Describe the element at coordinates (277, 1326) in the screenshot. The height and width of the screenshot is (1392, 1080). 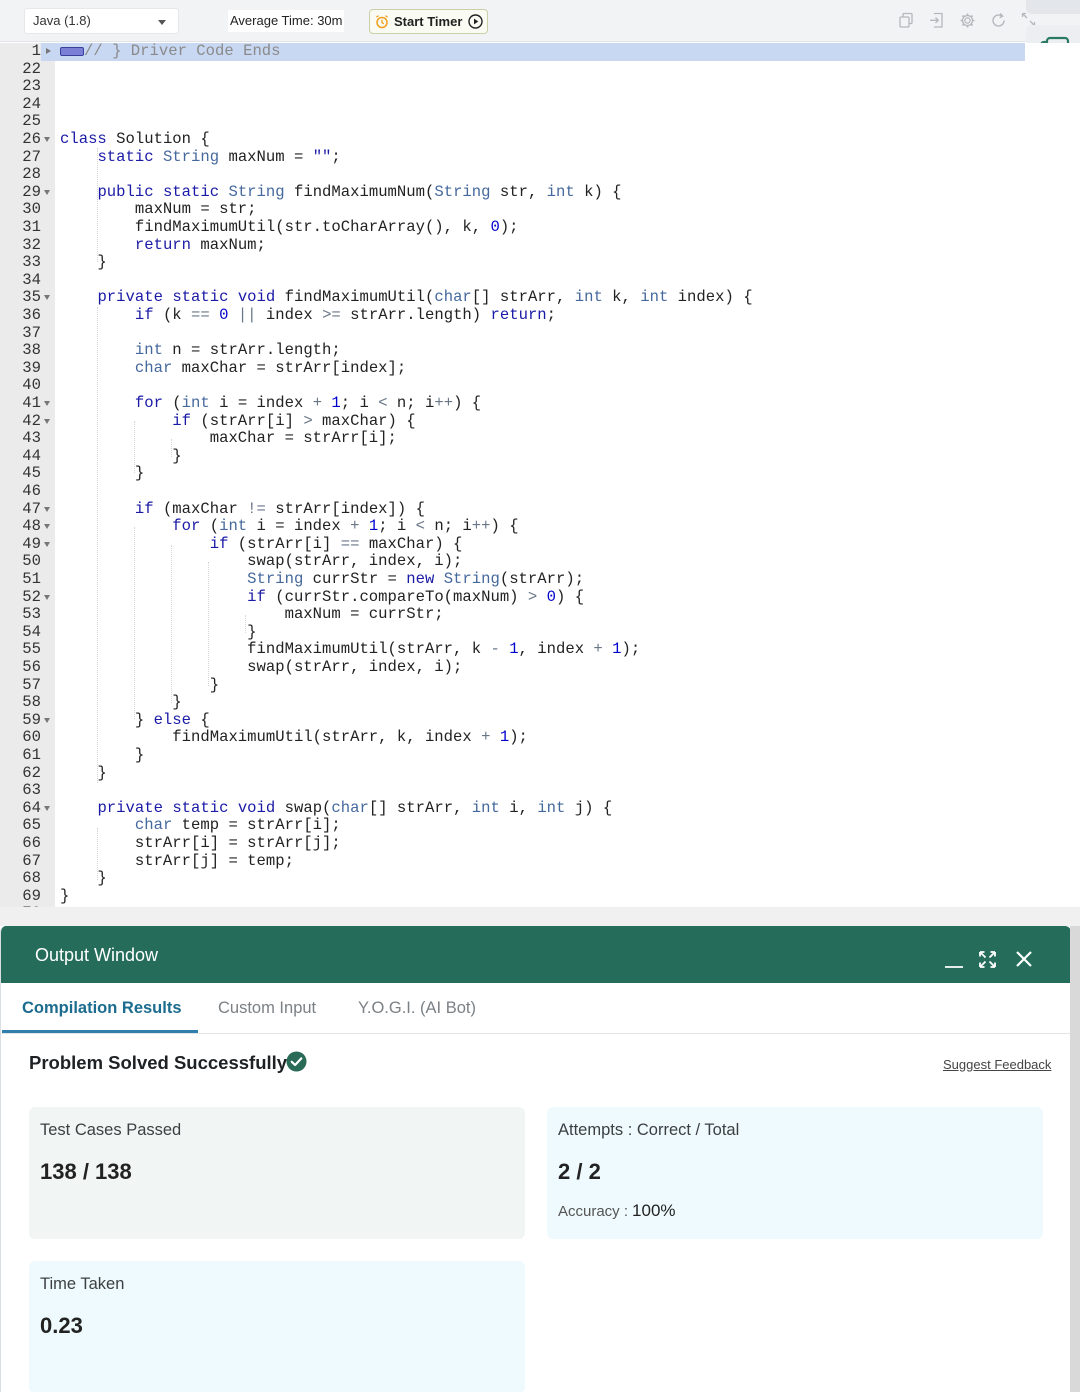
I see `time-taken-card: Time Taken 0.23` at that location.